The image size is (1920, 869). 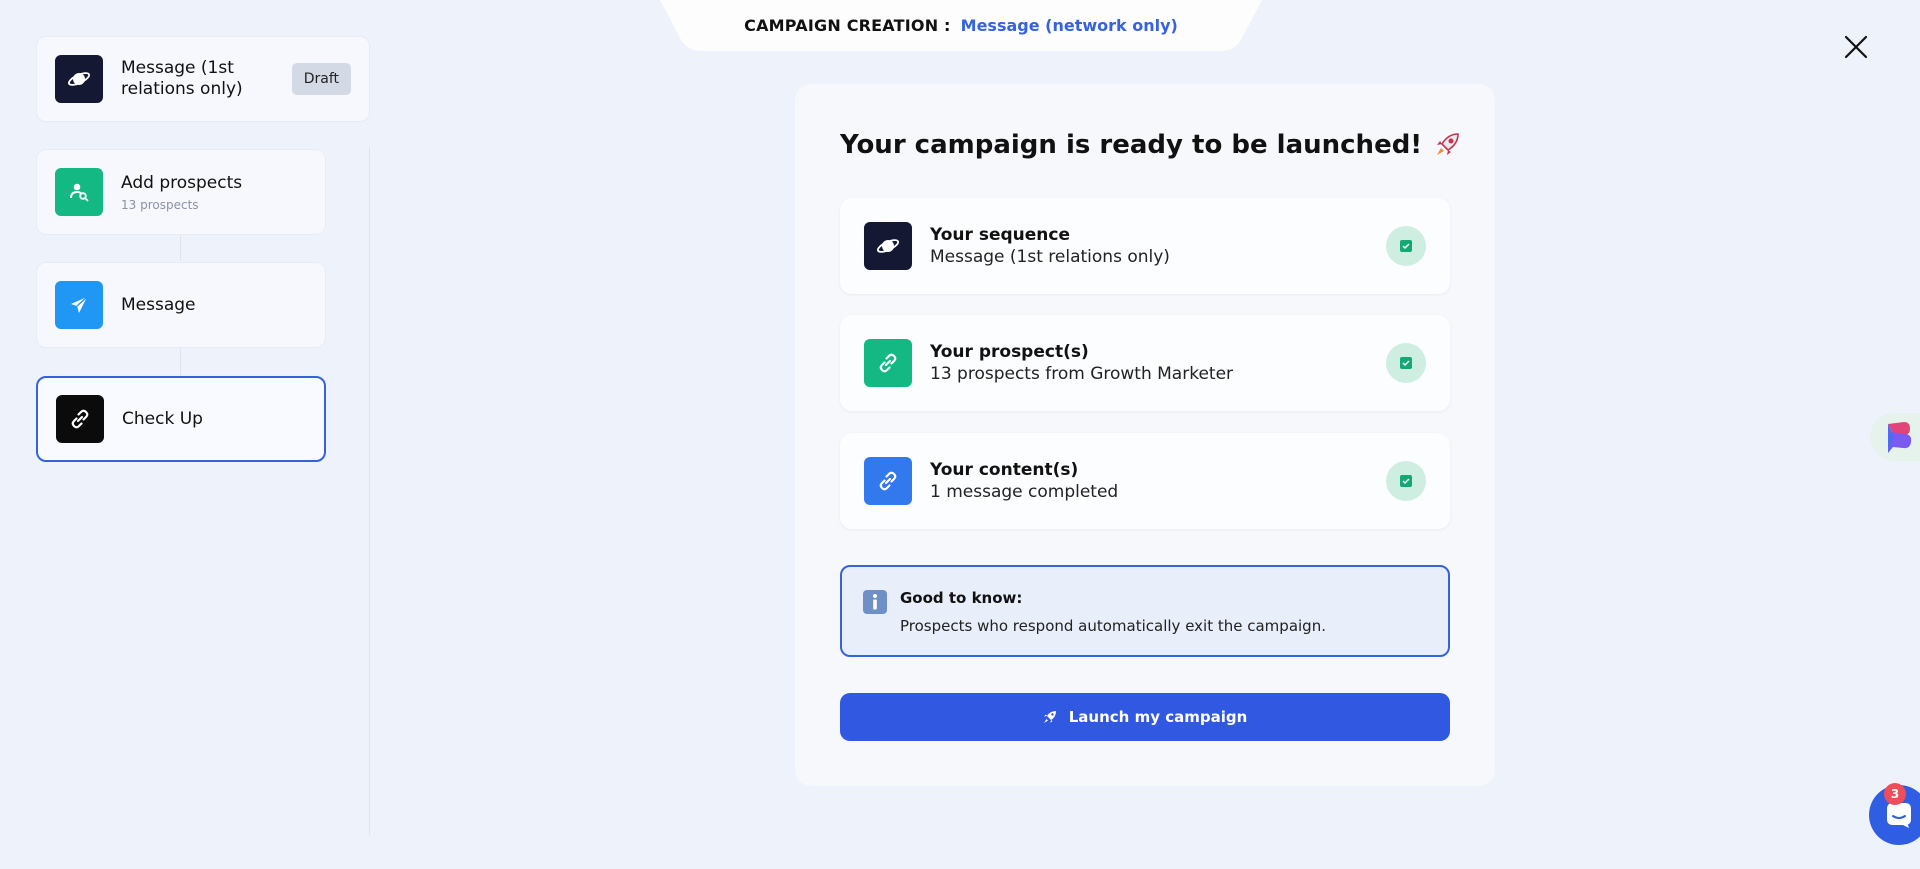 What do you see at coordinates (1131, 145) in the screenshot?
I see `page-title-text: Your campaign is ready to be launched!` at bounding box center [1131, 145].